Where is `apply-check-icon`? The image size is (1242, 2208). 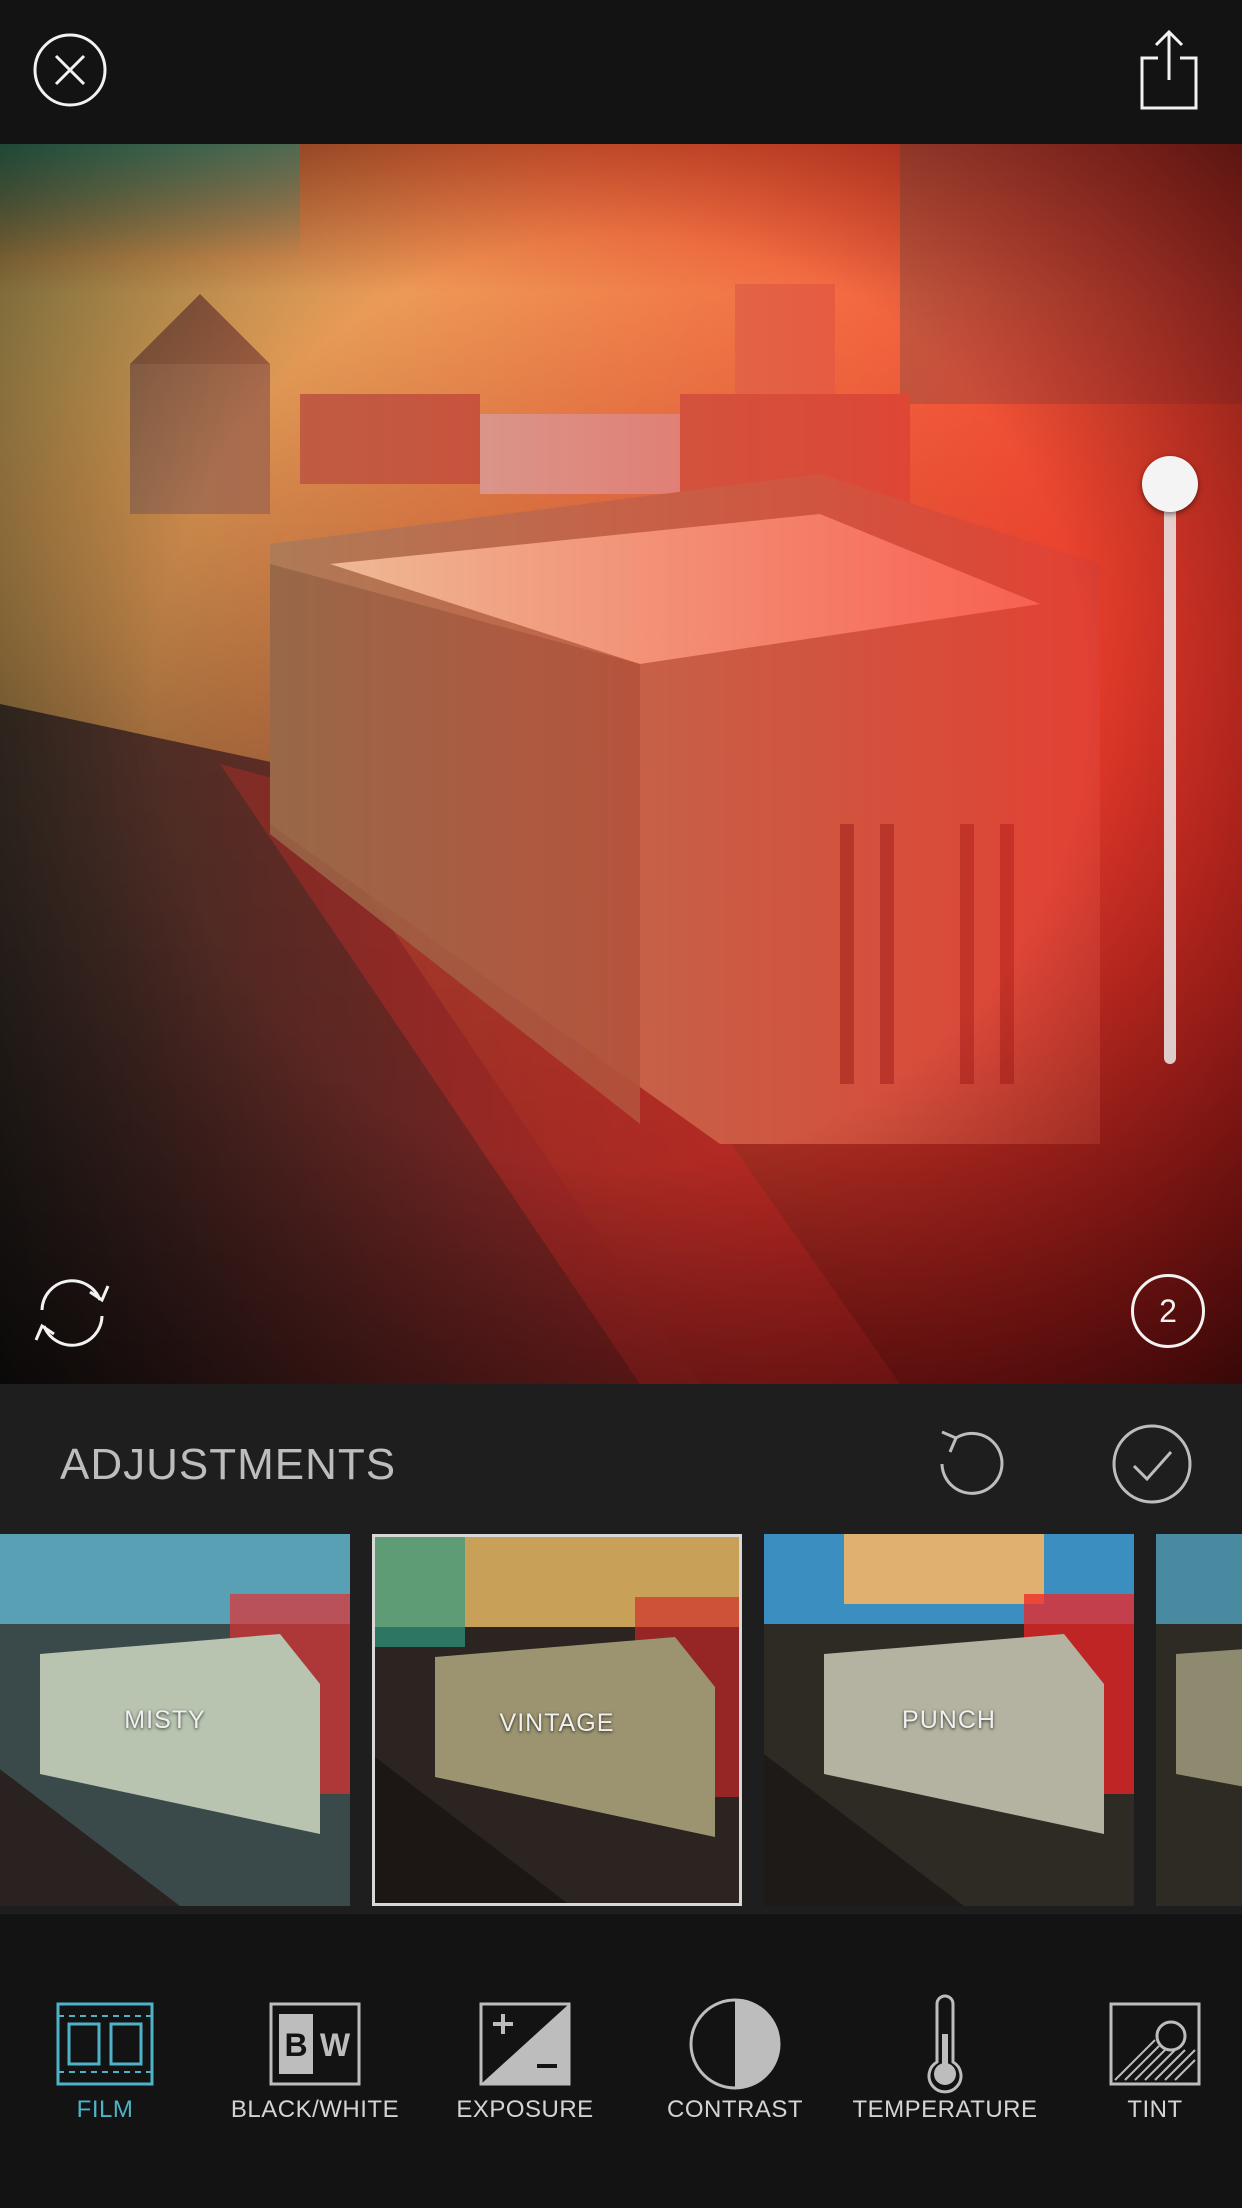
apply-check-icon is located at coordinates (1152, 1464).